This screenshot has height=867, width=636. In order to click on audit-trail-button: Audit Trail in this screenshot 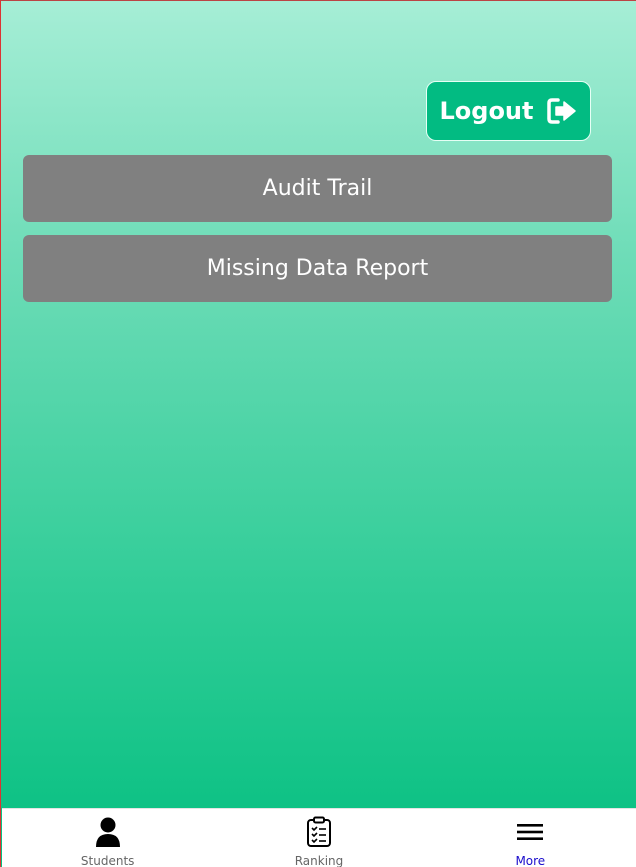, I will do `click(317, 188)`.